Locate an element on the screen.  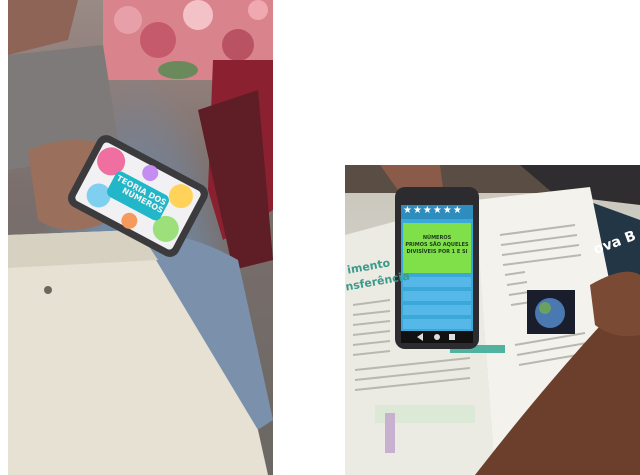
arm is located at coordinates (43, 27).